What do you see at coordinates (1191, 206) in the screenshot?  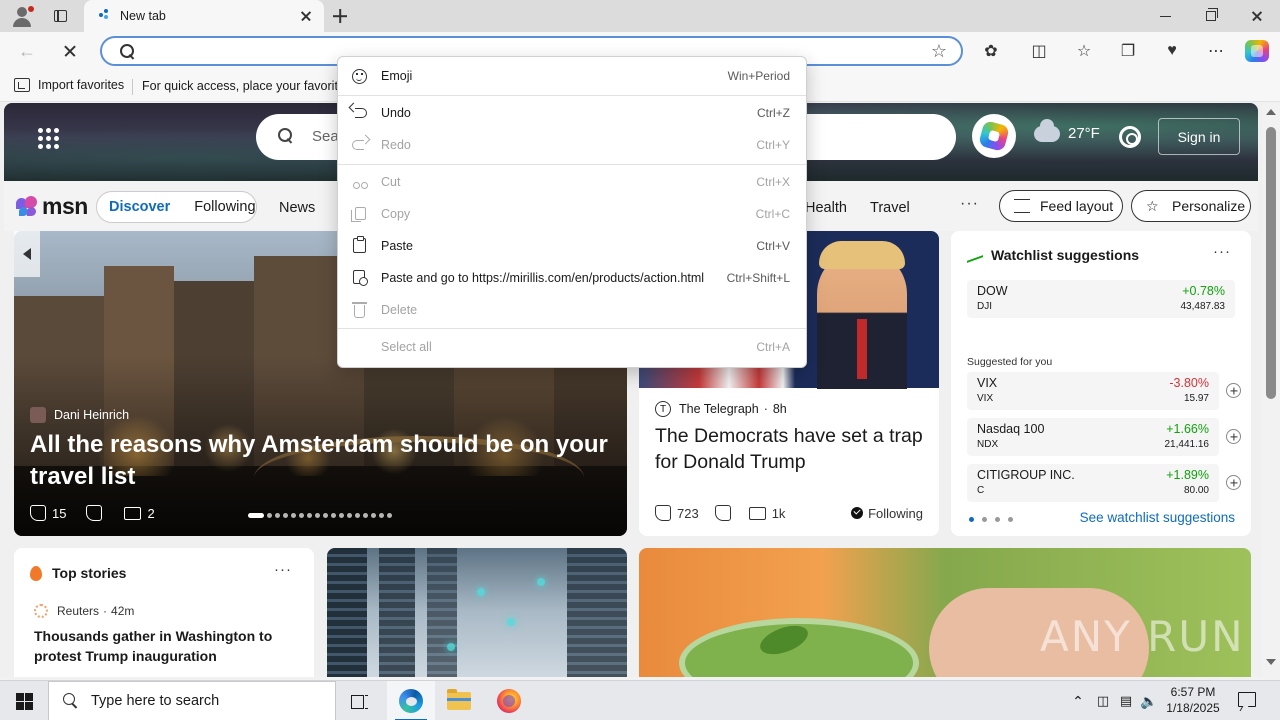 I see `personalize-button: ☆ Personalize` at bounding box center [1191, 206].